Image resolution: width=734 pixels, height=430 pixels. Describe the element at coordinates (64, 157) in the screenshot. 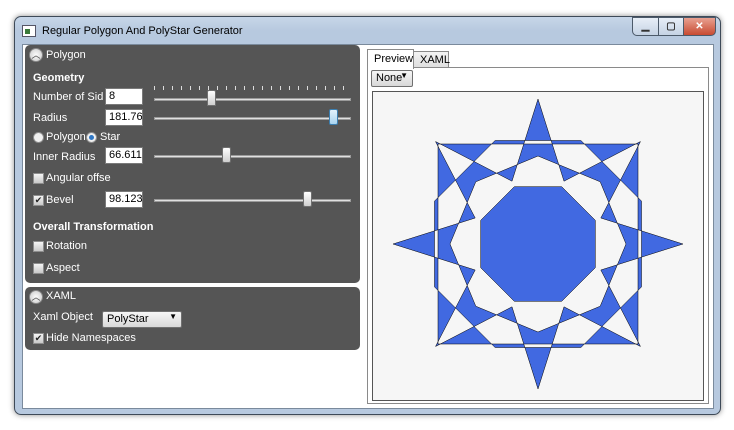

I see `inner-radius-label: Inner Radius` at that location.